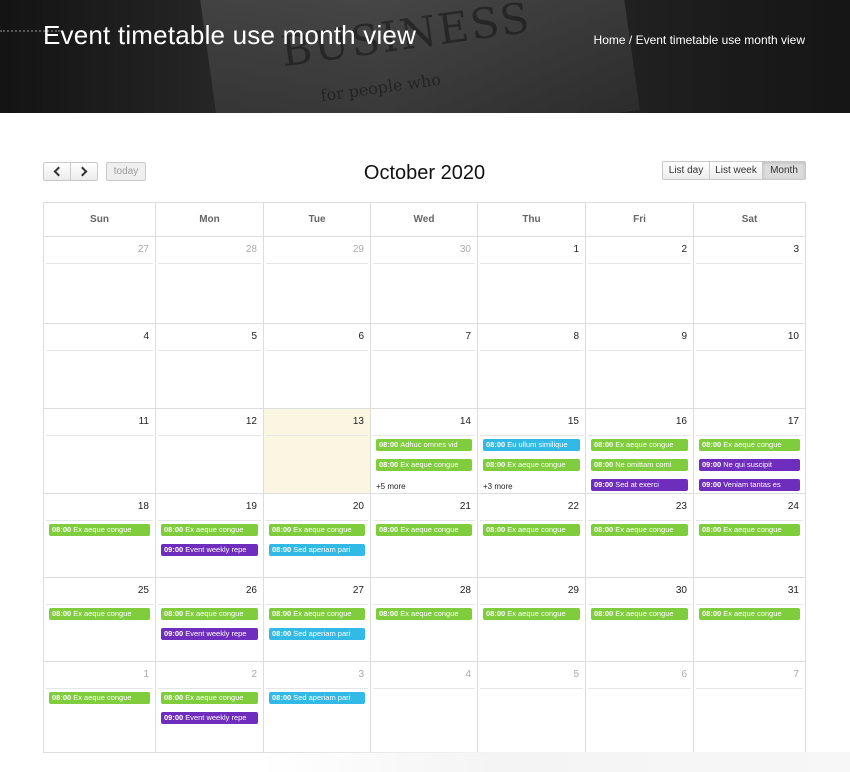 Image resolution: width=850 pixels, height=772 pixels. Describe the element at coordinates (793, 506) in the screenshot. I see `day-number: 24` at that location.